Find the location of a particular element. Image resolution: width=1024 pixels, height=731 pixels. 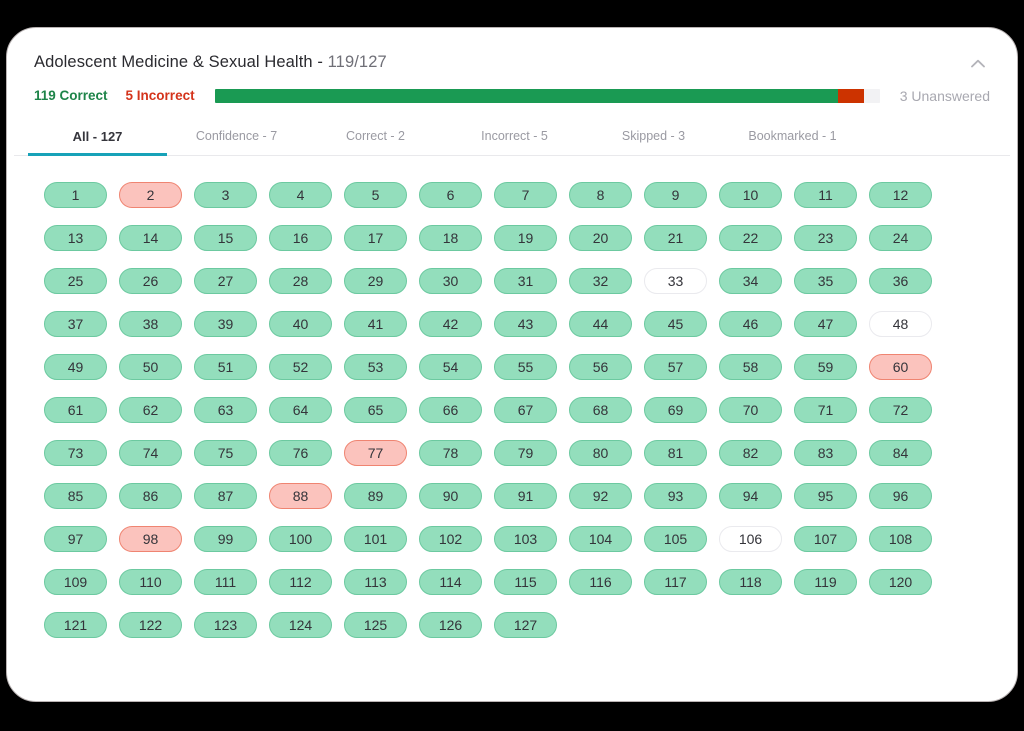

question-pill: 67 is located at coordinates (525, 410).